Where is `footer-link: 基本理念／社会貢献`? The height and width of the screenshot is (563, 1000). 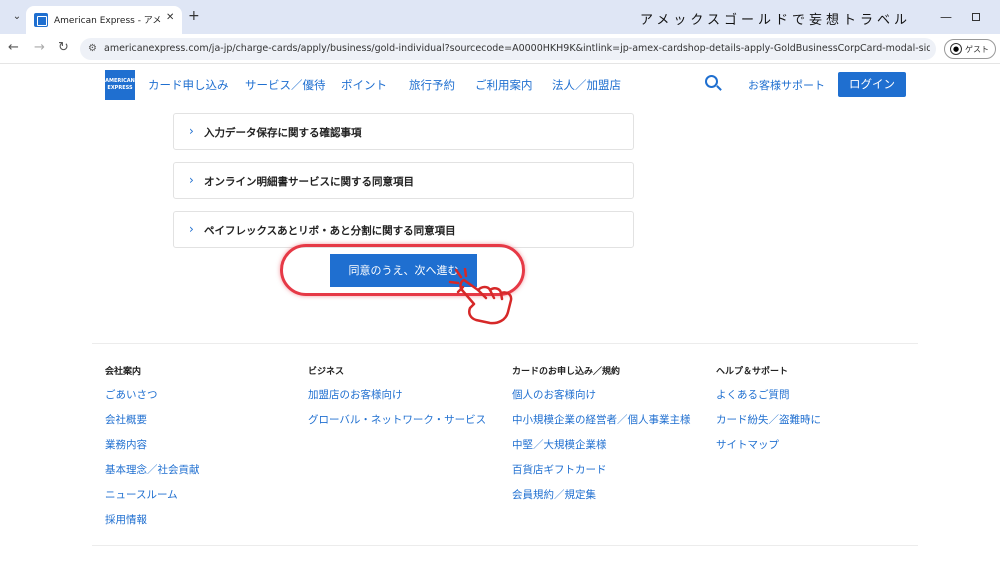 footer-link: 基本理念／社会貢献 is located at coordinates (152, 469).